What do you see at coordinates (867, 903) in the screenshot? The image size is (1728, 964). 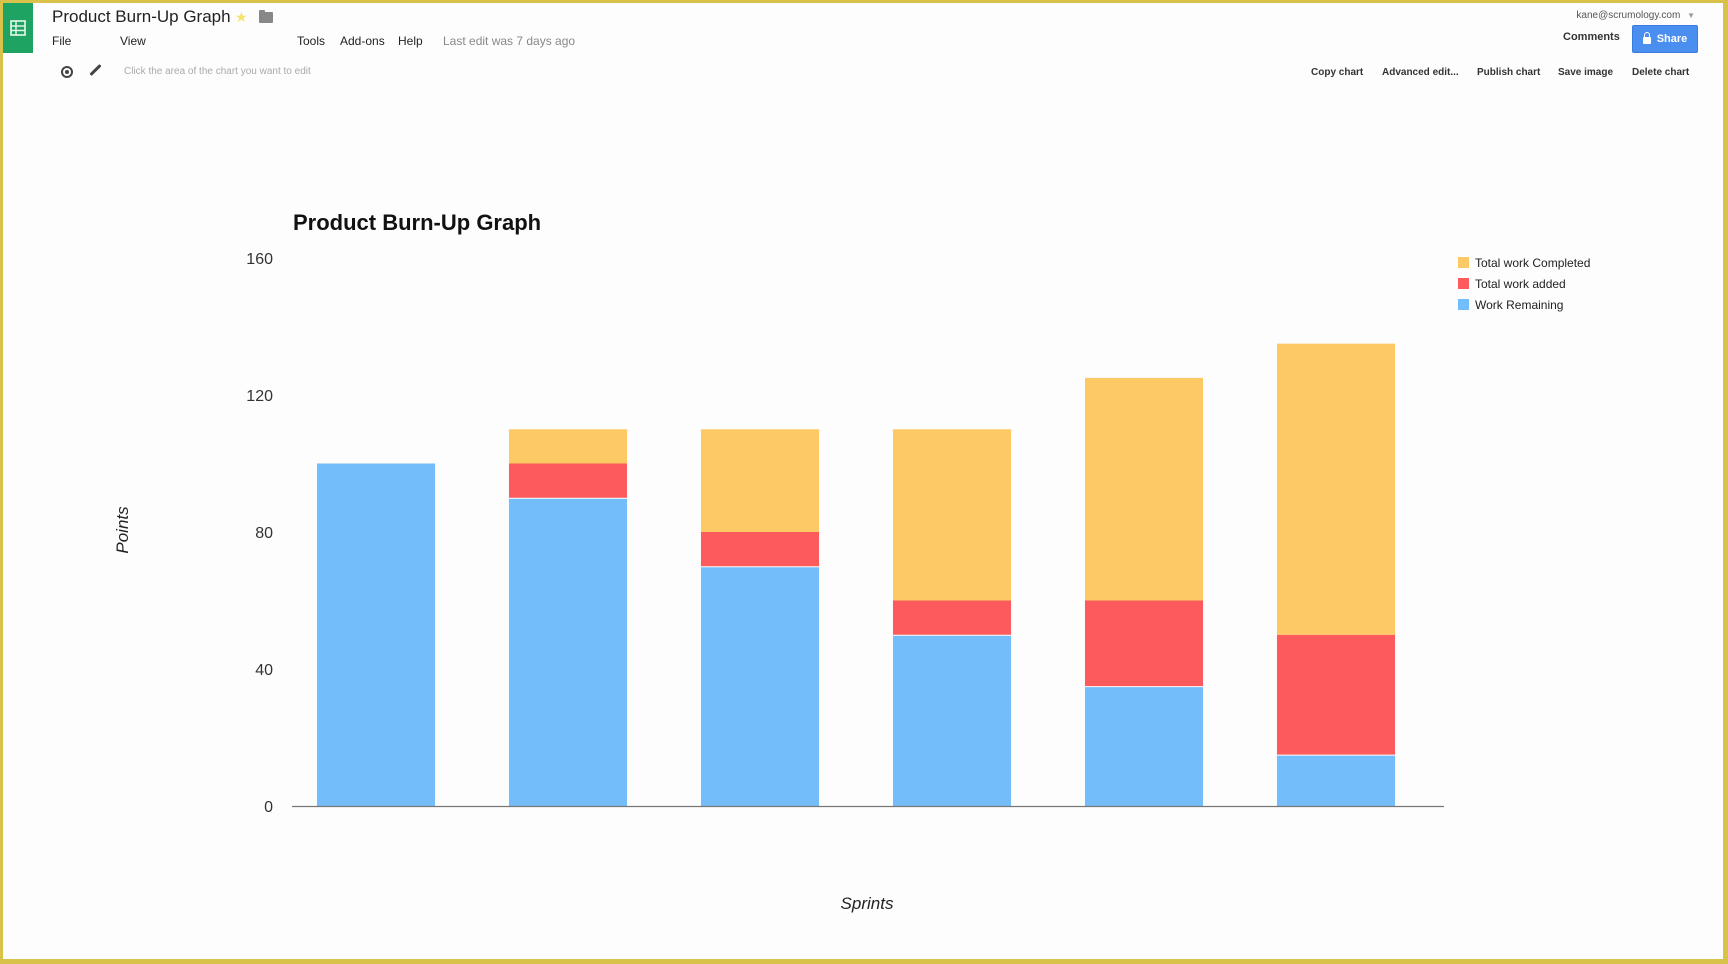 I see `x-axis-label: Sprints` at bounding box center [867, 903].